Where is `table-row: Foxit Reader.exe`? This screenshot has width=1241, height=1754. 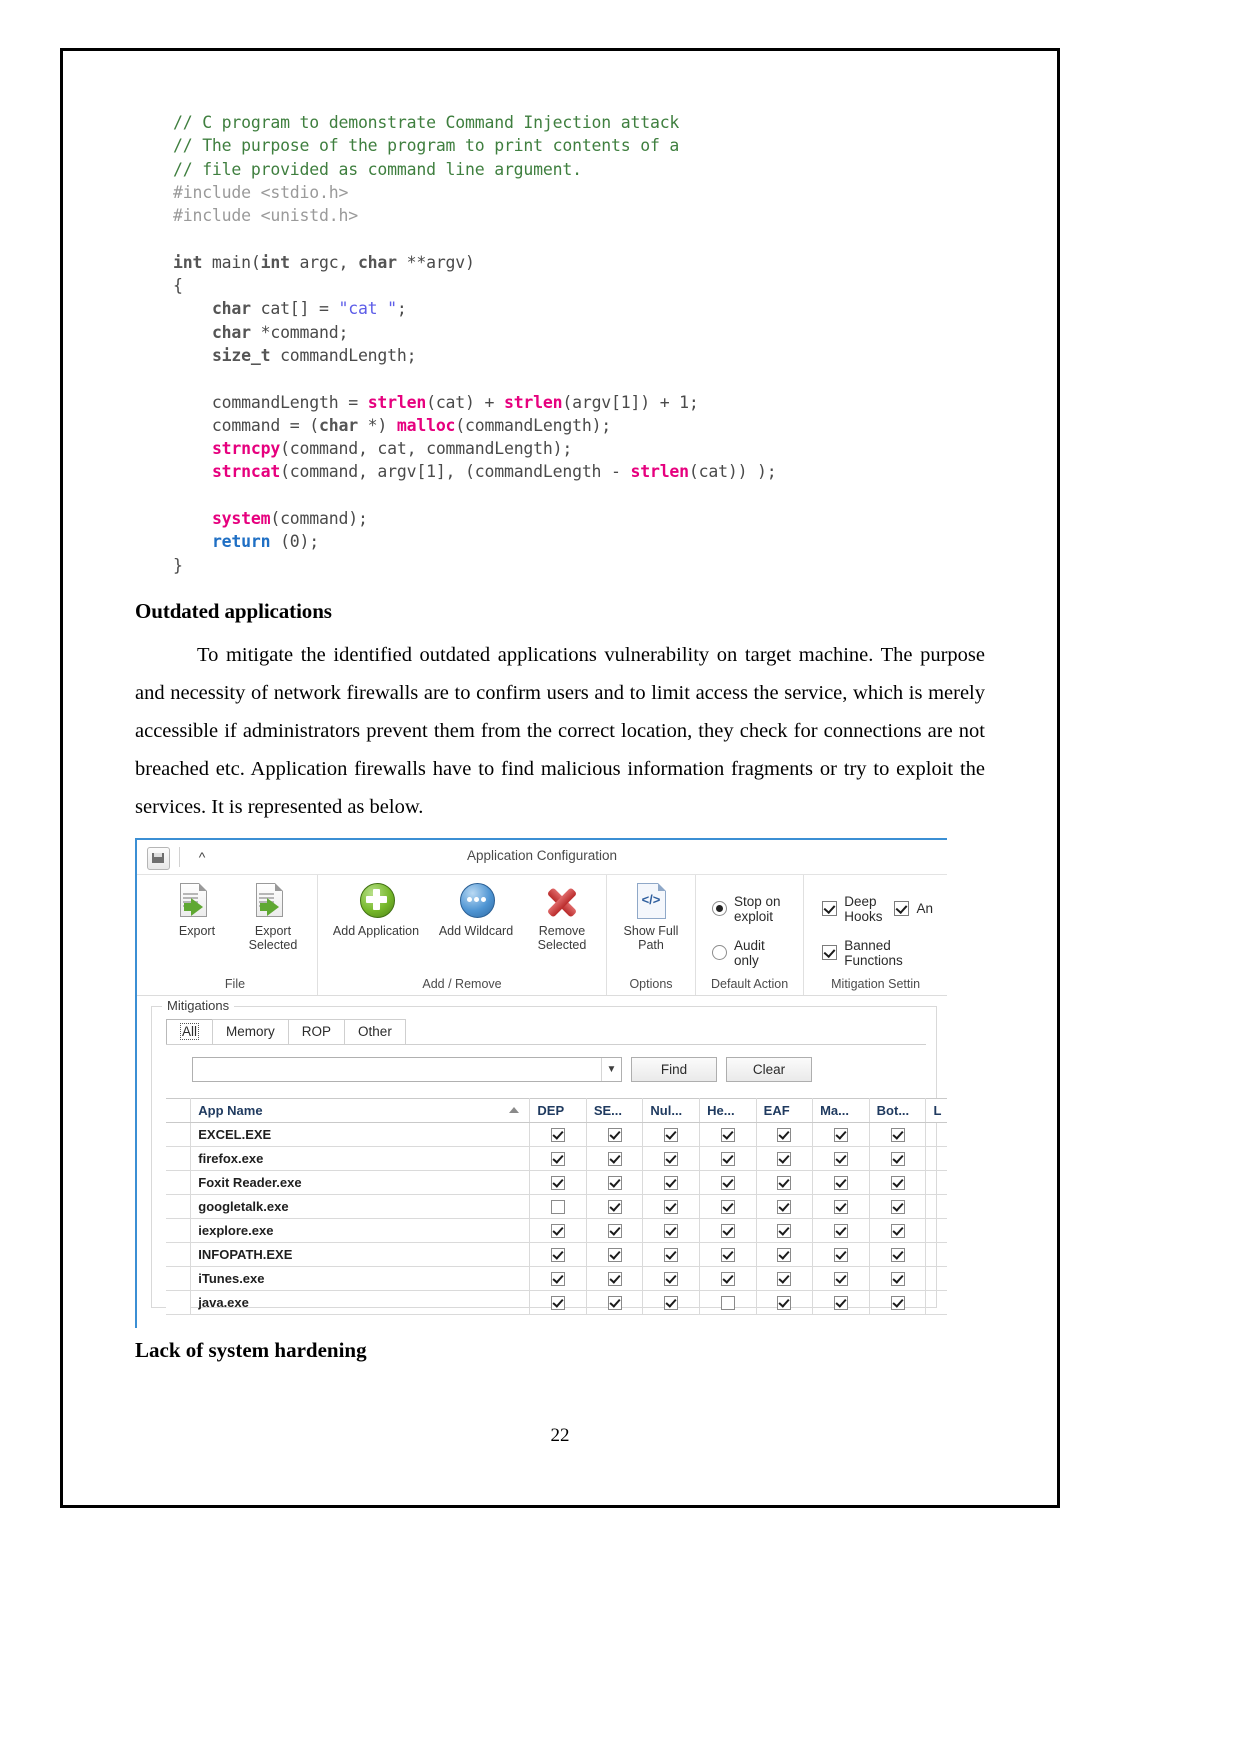
table-row: Foxit Reader.exe is located at coordinates (556, 1182).